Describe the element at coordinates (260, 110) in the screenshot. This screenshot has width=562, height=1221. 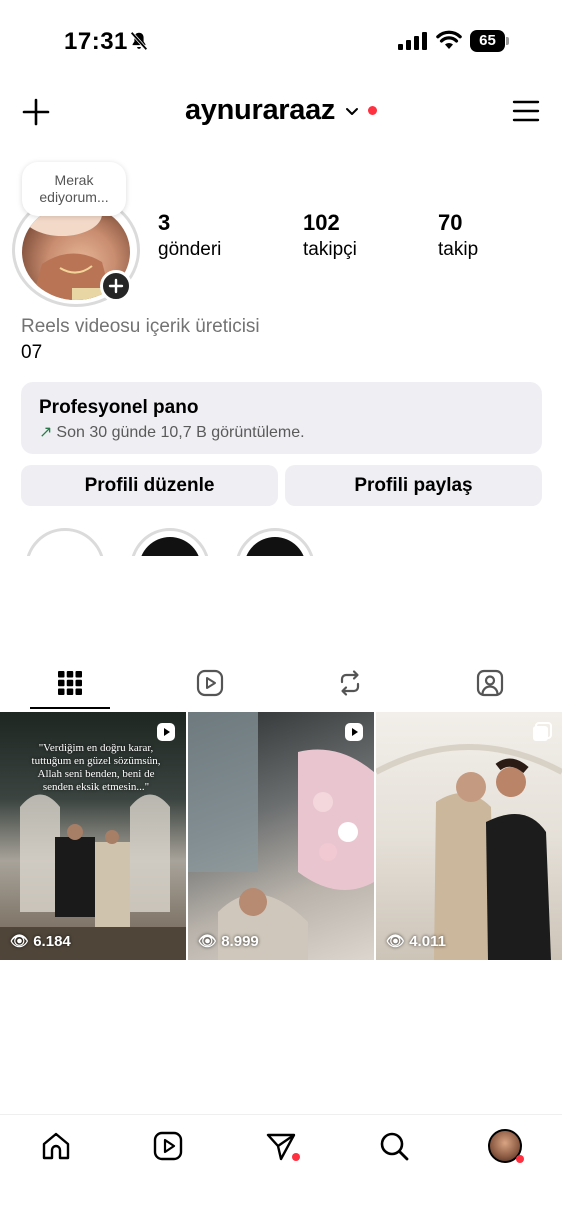
I see `username-title: aynuraraaz` at that location.